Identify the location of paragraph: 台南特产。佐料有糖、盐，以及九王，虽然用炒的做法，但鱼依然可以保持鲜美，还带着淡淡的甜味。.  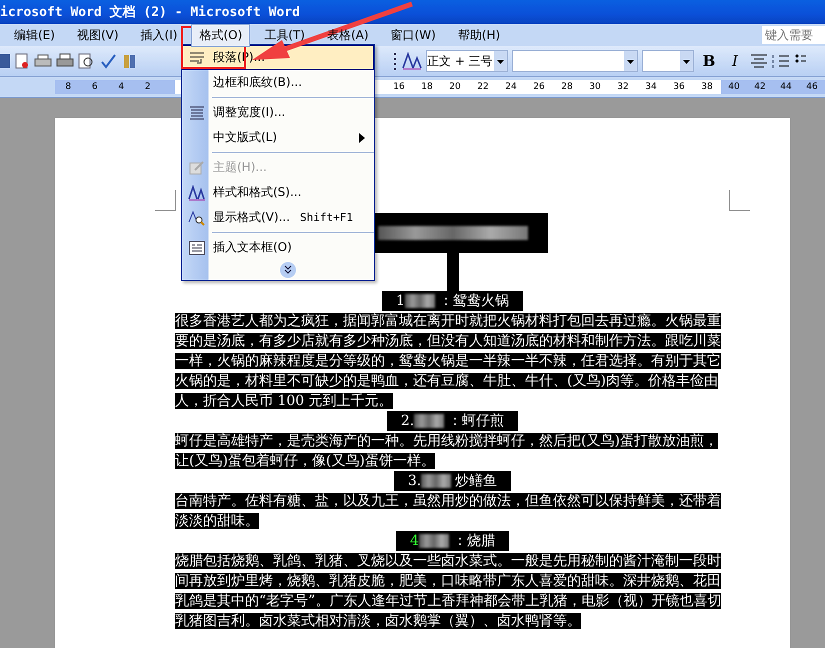
(448, 511).